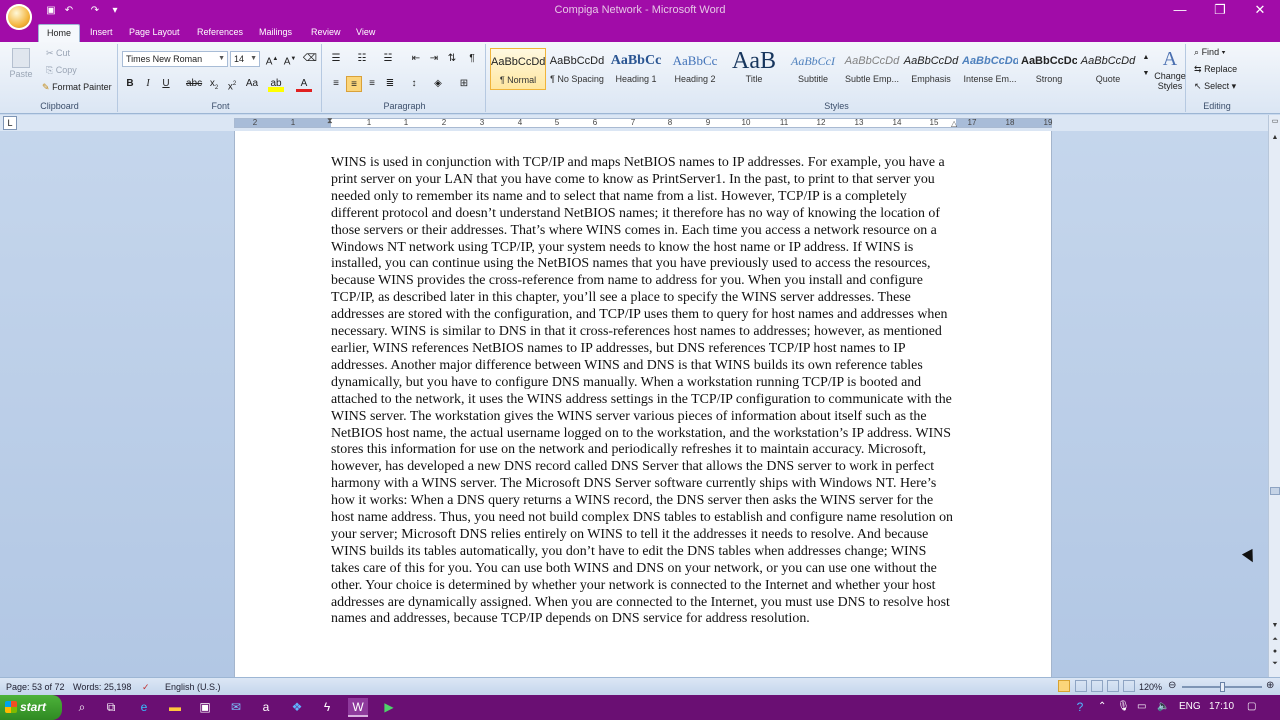  Describe the element at coordinates (389, 707) in the screenshot. I see `media-icon: ▶` at that location.